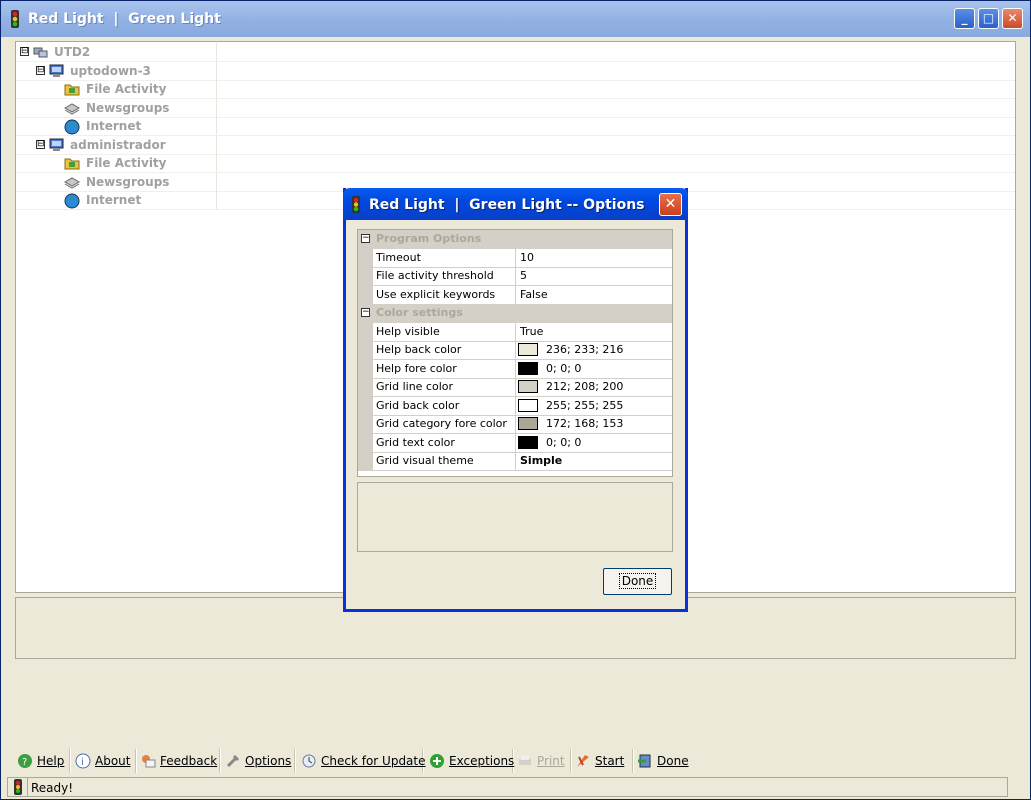 Image resolution: width=1031 pixels, height=800 pixels. Describe the element at coordinates (110, 70) in the screenshot. I see `tree-item-label: uptodown-3` at that location.